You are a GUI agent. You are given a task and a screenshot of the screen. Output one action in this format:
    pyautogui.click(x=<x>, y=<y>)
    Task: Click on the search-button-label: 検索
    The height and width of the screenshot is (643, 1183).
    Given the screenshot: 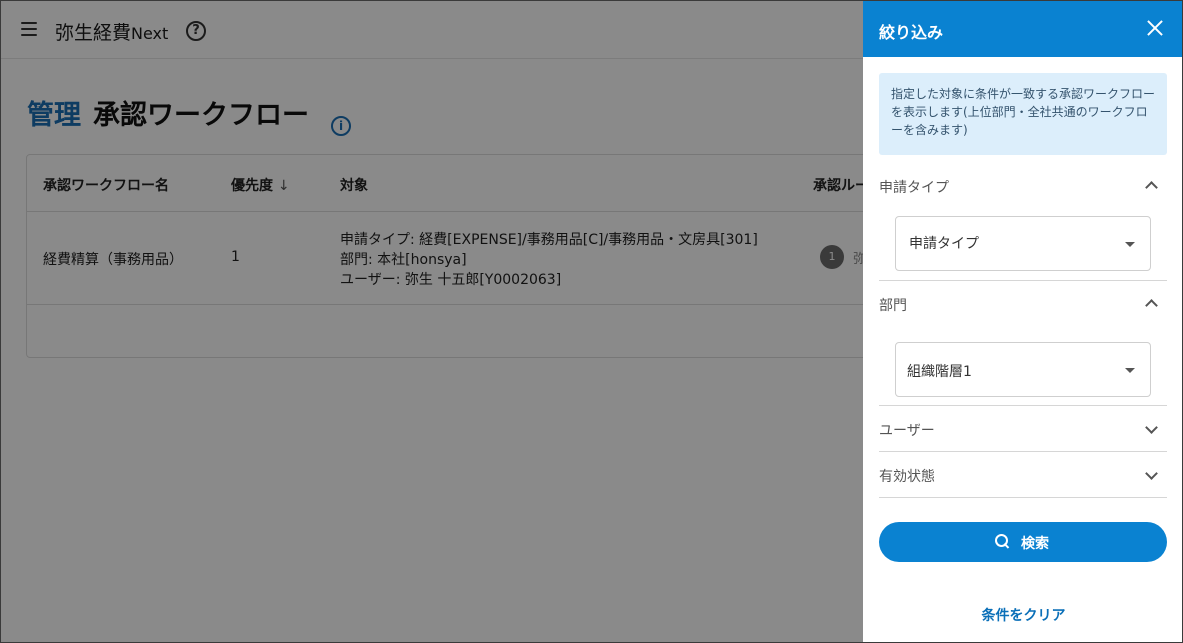 What is the action you would take?
    pyautogui.click(x=1035, y=544)
    